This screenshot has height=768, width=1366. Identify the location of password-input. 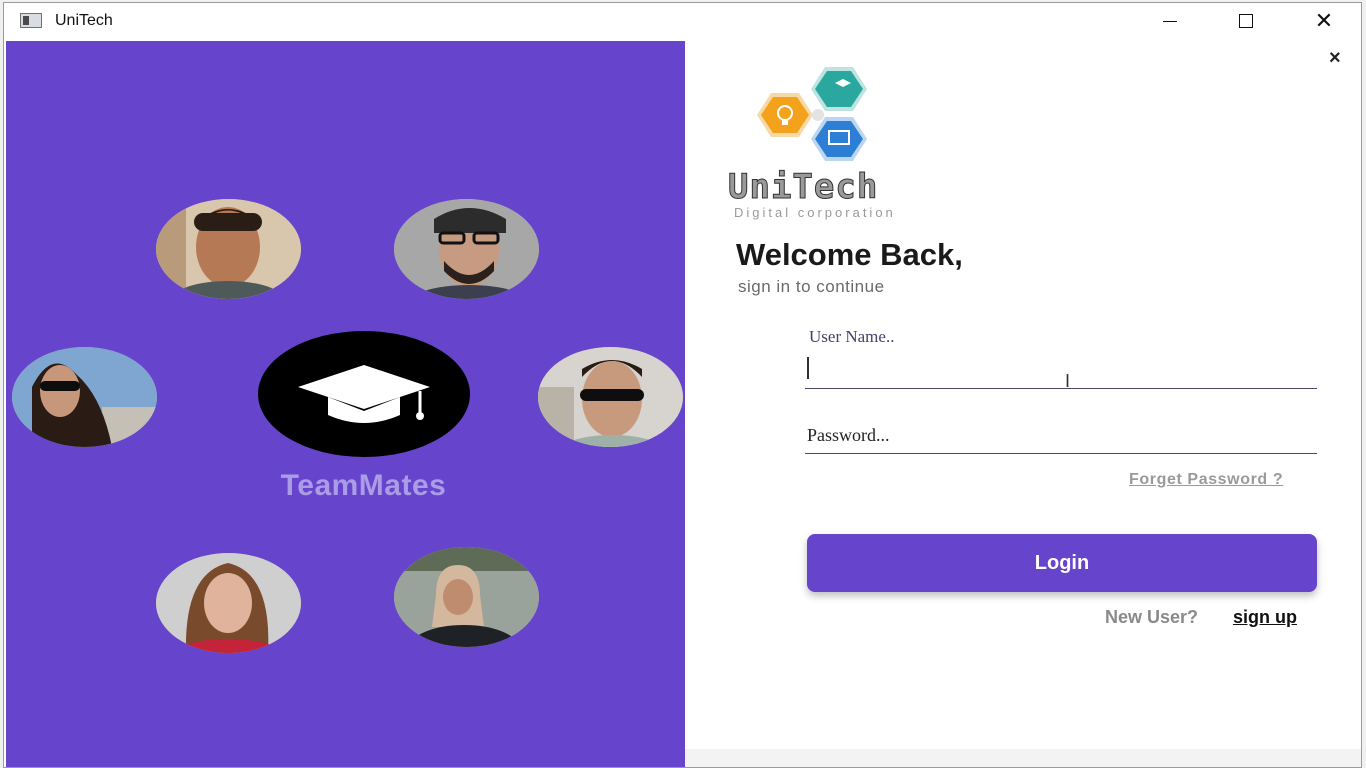
(1061, 435).